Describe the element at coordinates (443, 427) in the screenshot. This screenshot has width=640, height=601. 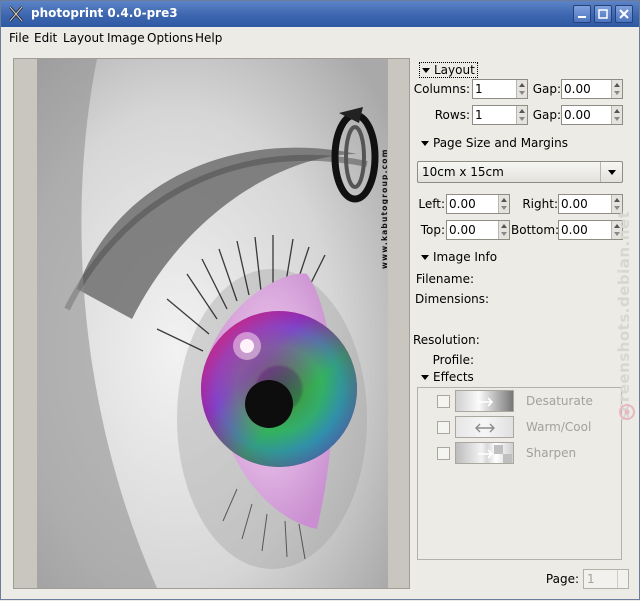
I see `warm-cool-checkbox` at that location.